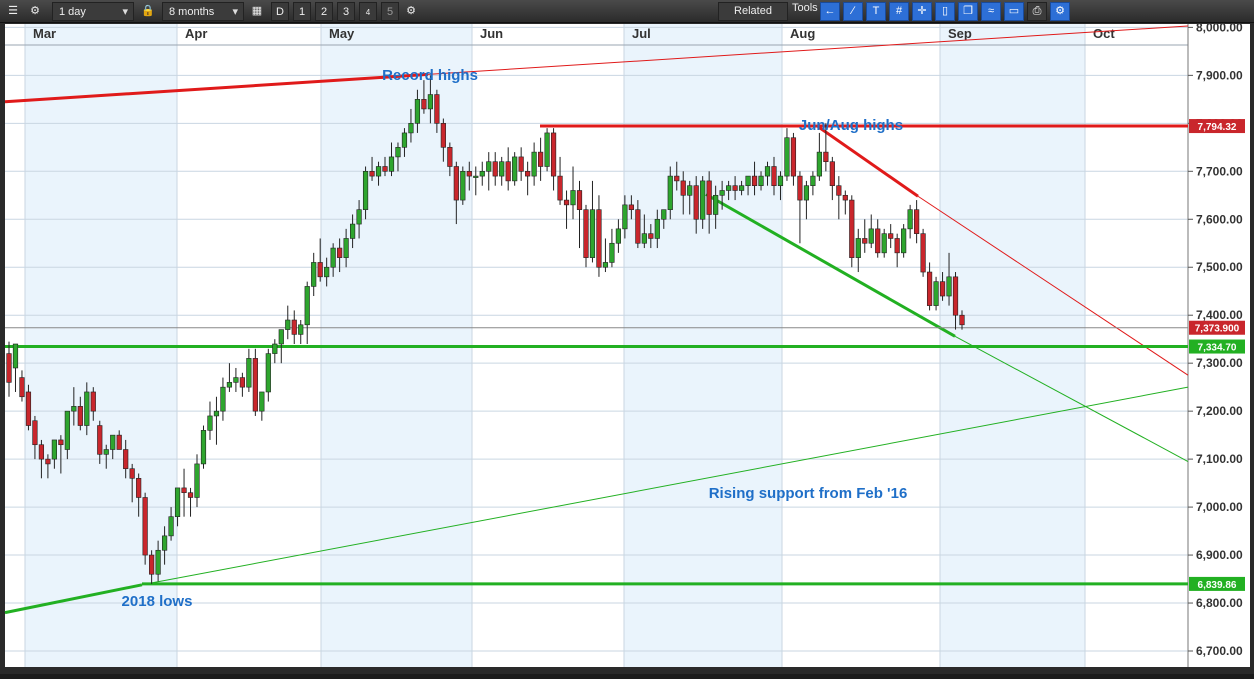  I want to click on interval-button-3: 3, so click(346, 11).